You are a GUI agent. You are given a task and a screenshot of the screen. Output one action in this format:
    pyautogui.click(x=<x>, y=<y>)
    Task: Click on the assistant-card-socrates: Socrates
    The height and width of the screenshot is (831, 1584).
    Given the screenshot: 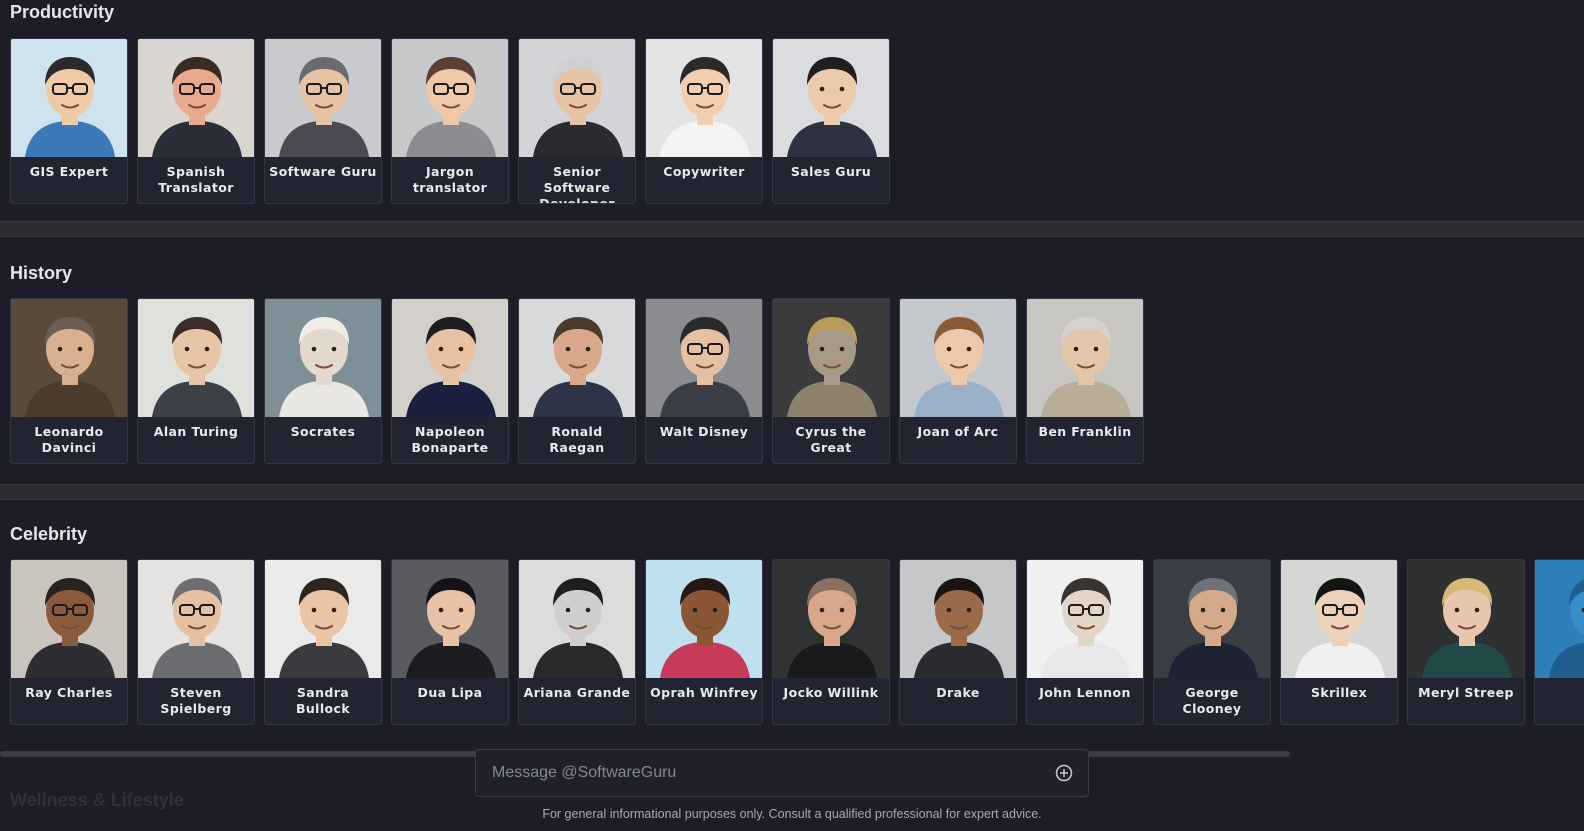 What is the action you would take?
    pyautogui.click(x=323, y=381)
    